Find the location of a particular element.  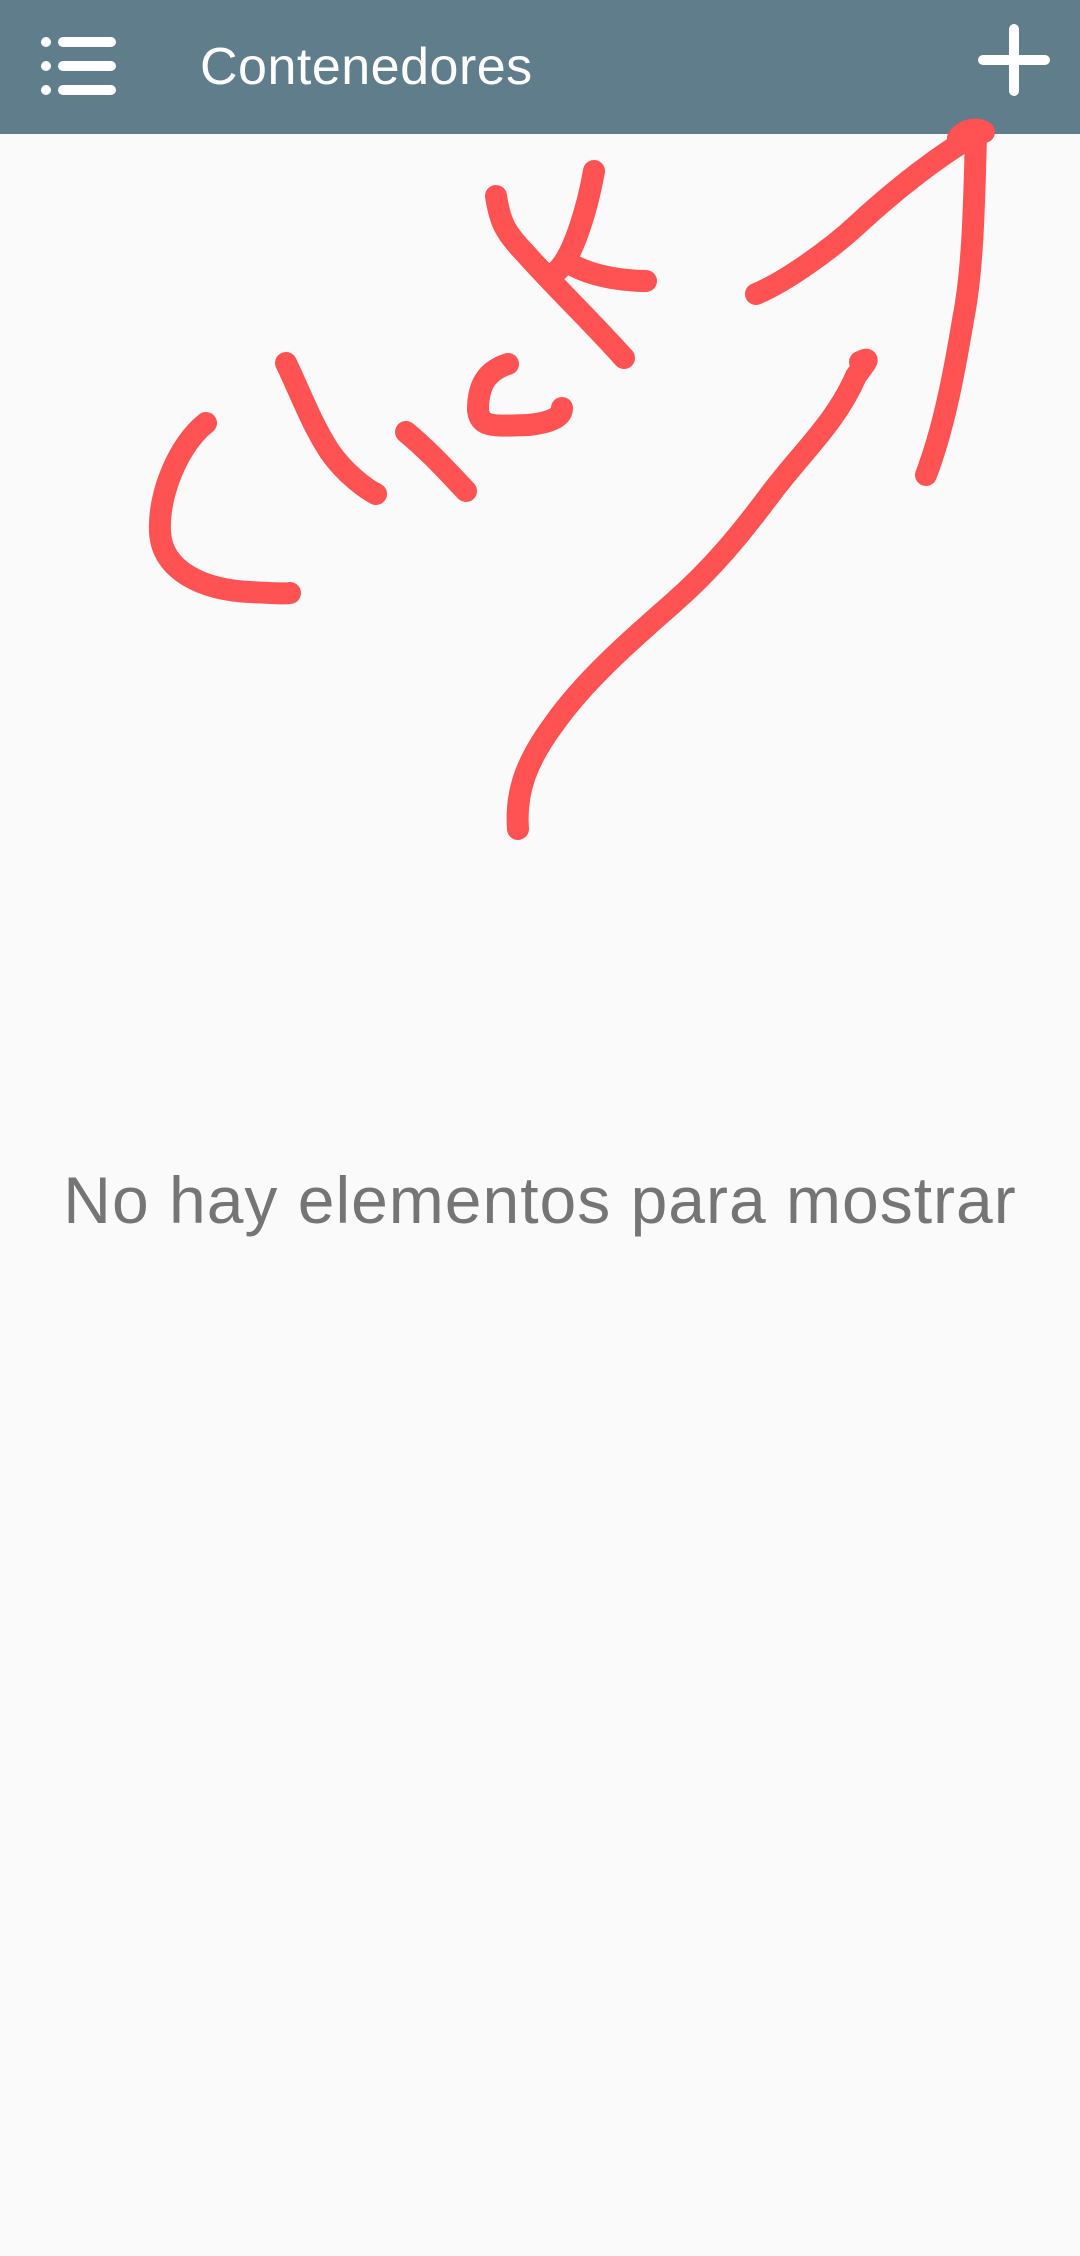

menu-button is located at coordinates (78, 66).